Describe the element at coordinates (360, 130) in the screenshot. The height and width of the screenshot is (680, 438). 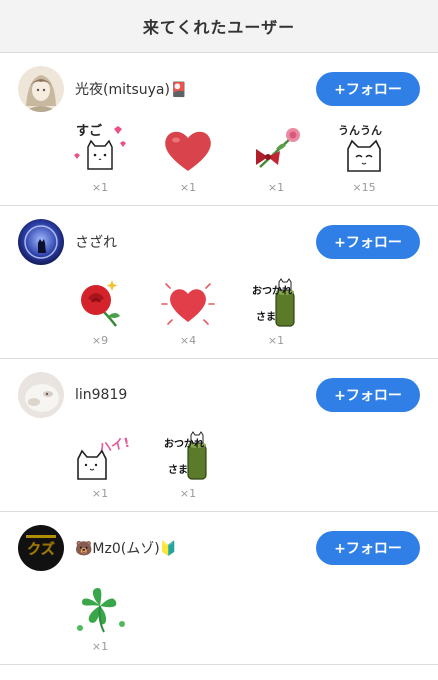
I see `sticker-text: うんうん` at that location.